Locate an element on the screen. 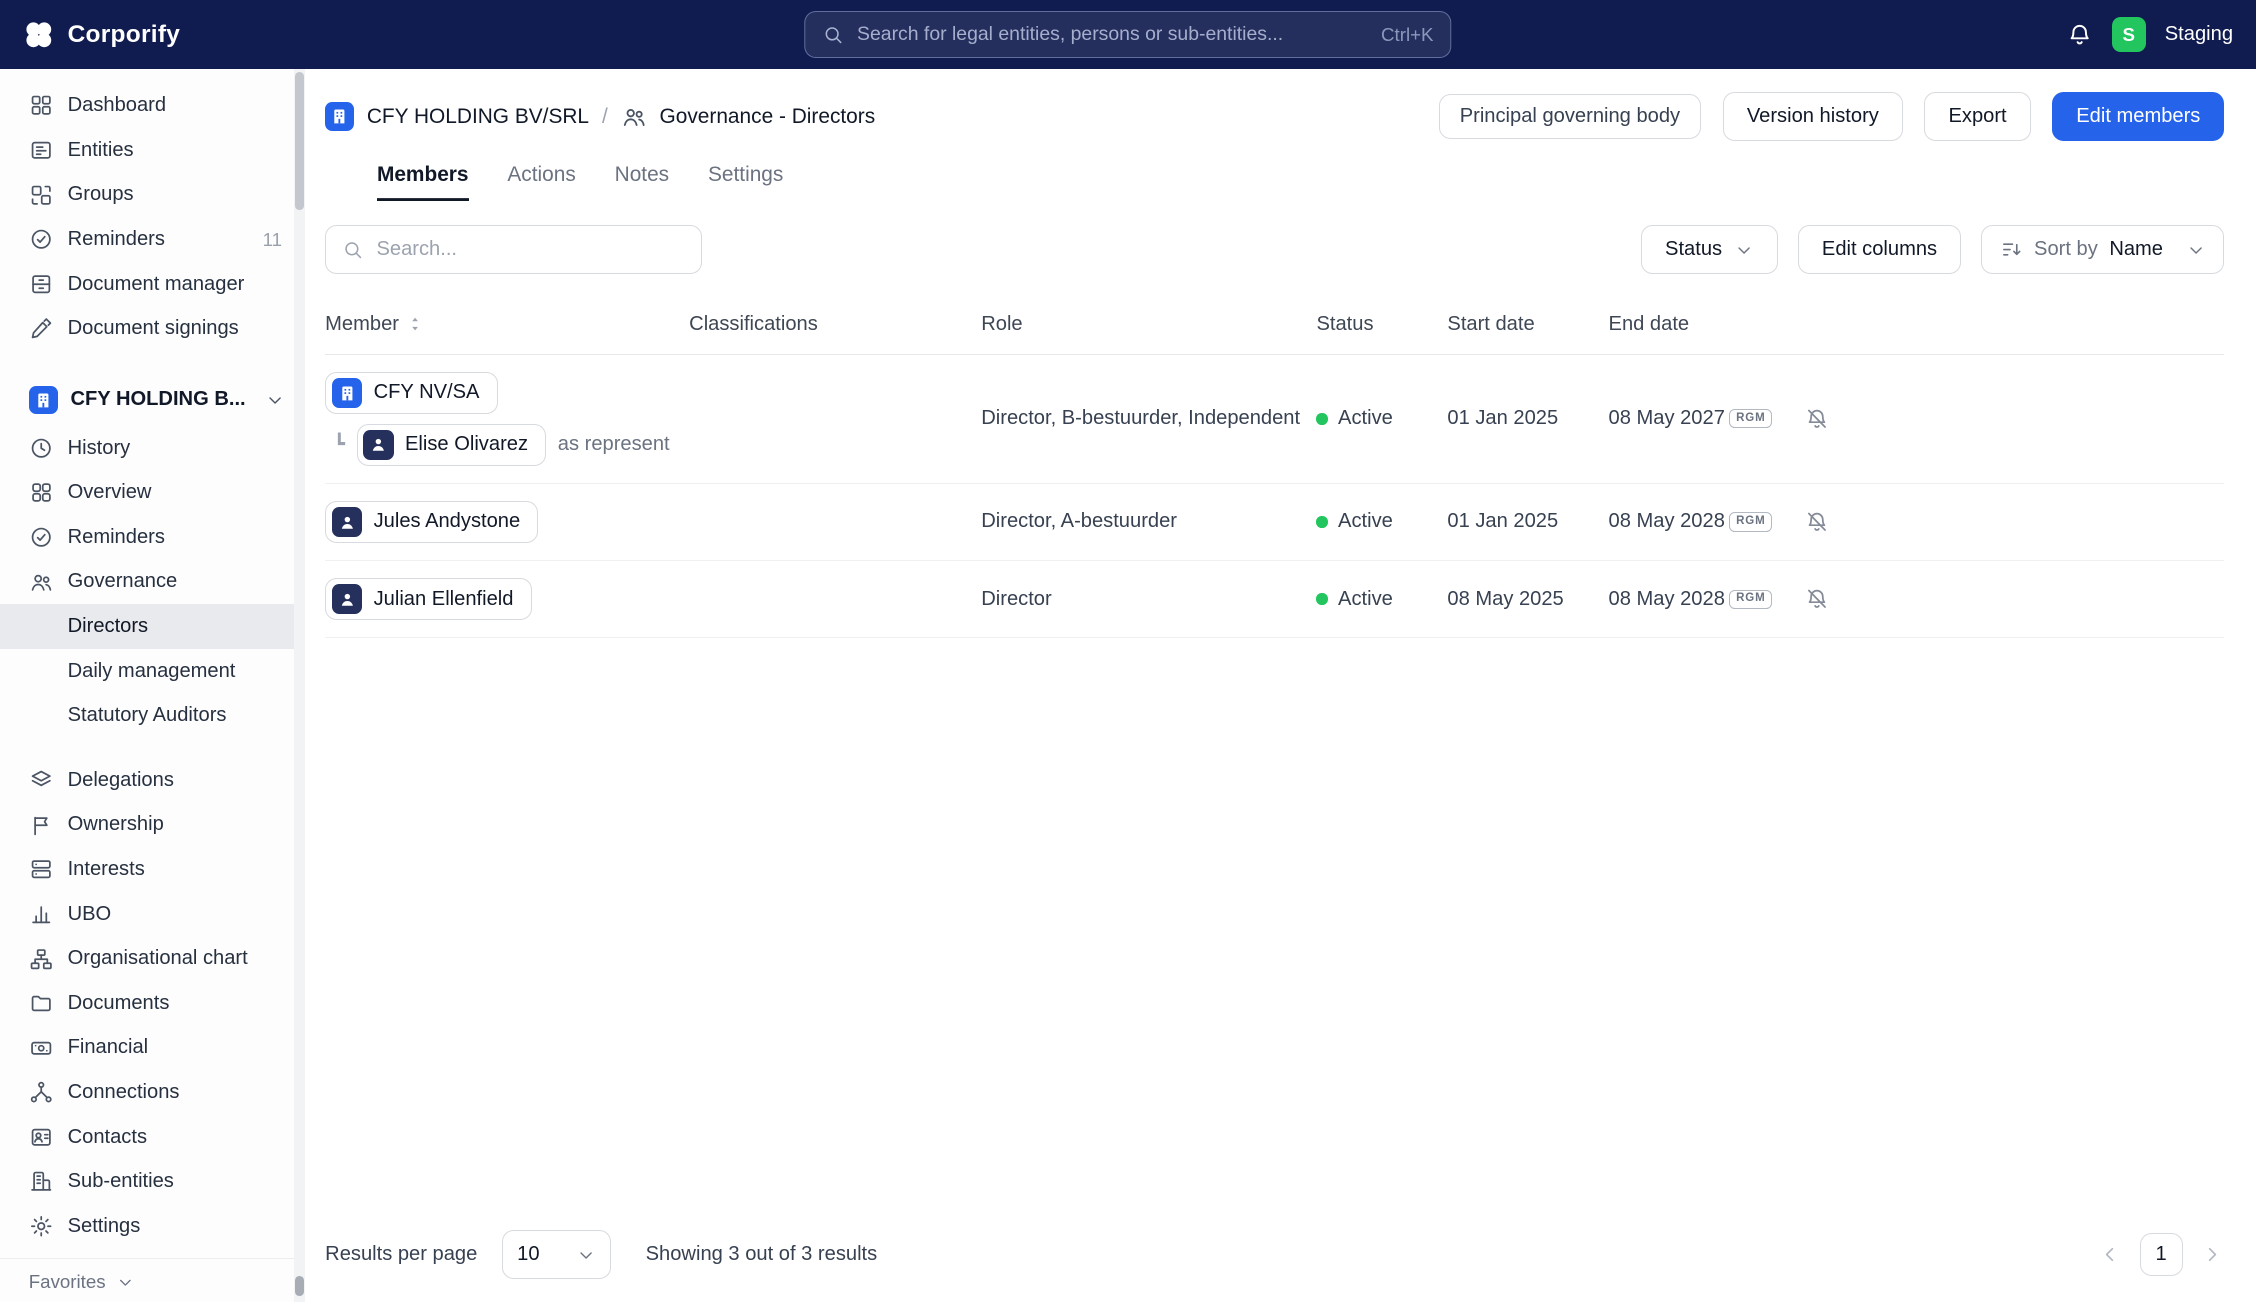  pagination: 1 is located at coordinates (2161, 1255).